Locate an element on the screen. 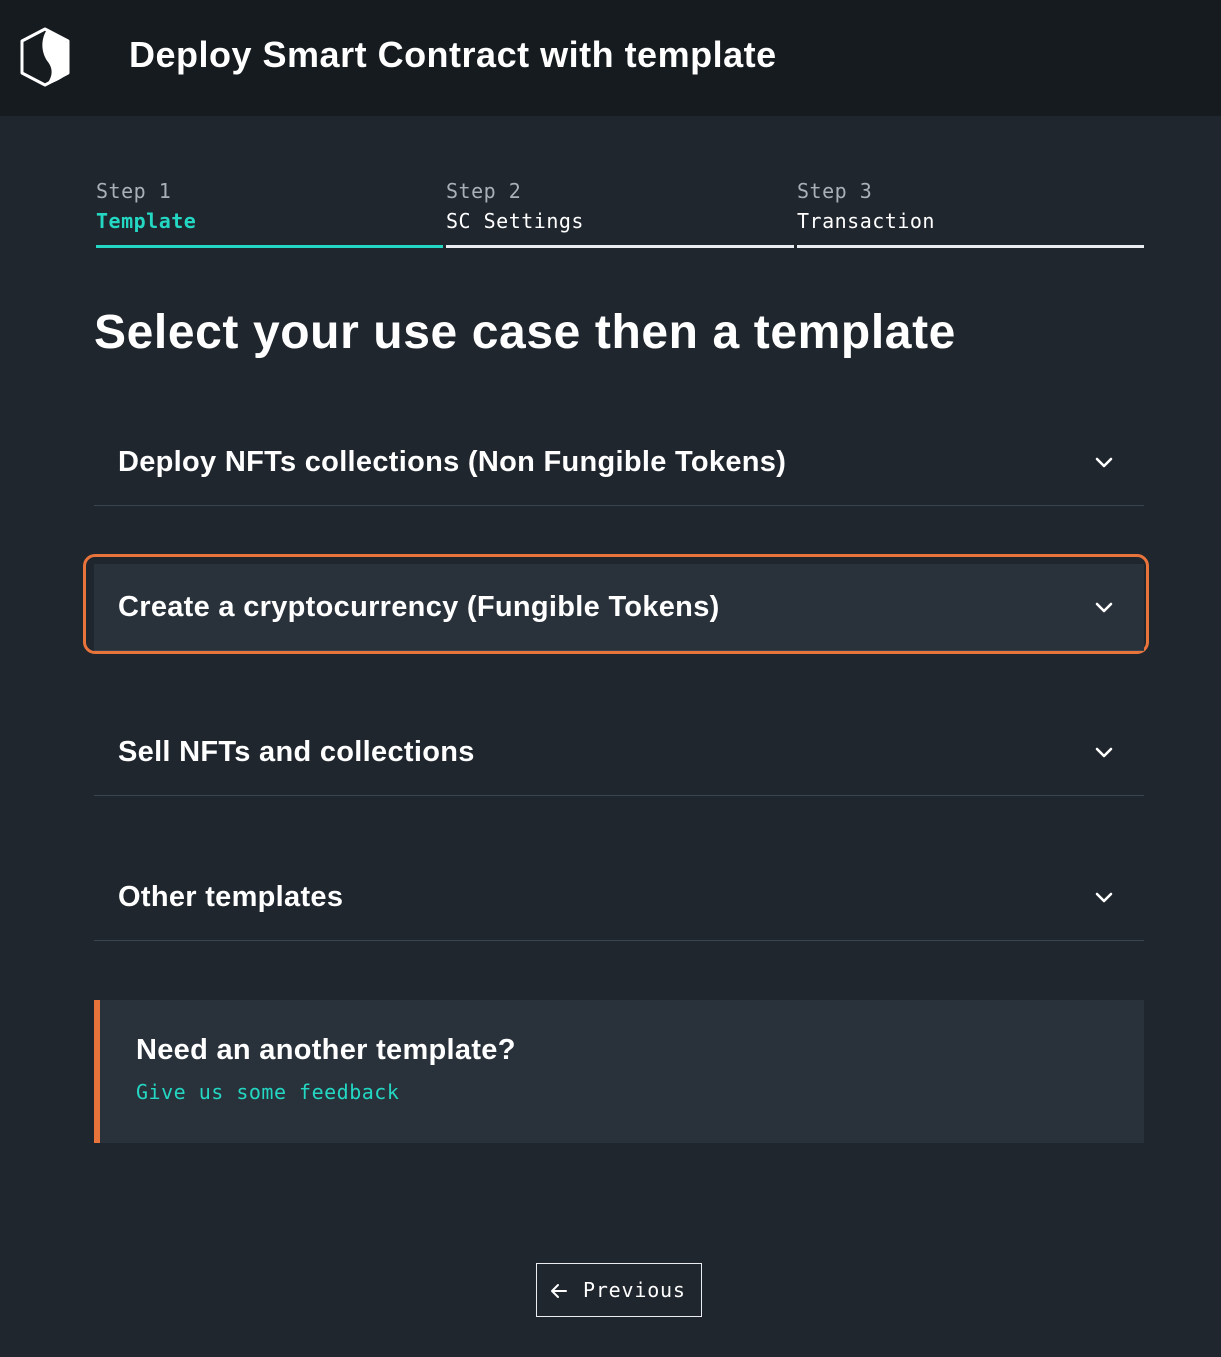 The image size is (1221, 1357). step-label: SC Settings is located at coordinates (515, 221).